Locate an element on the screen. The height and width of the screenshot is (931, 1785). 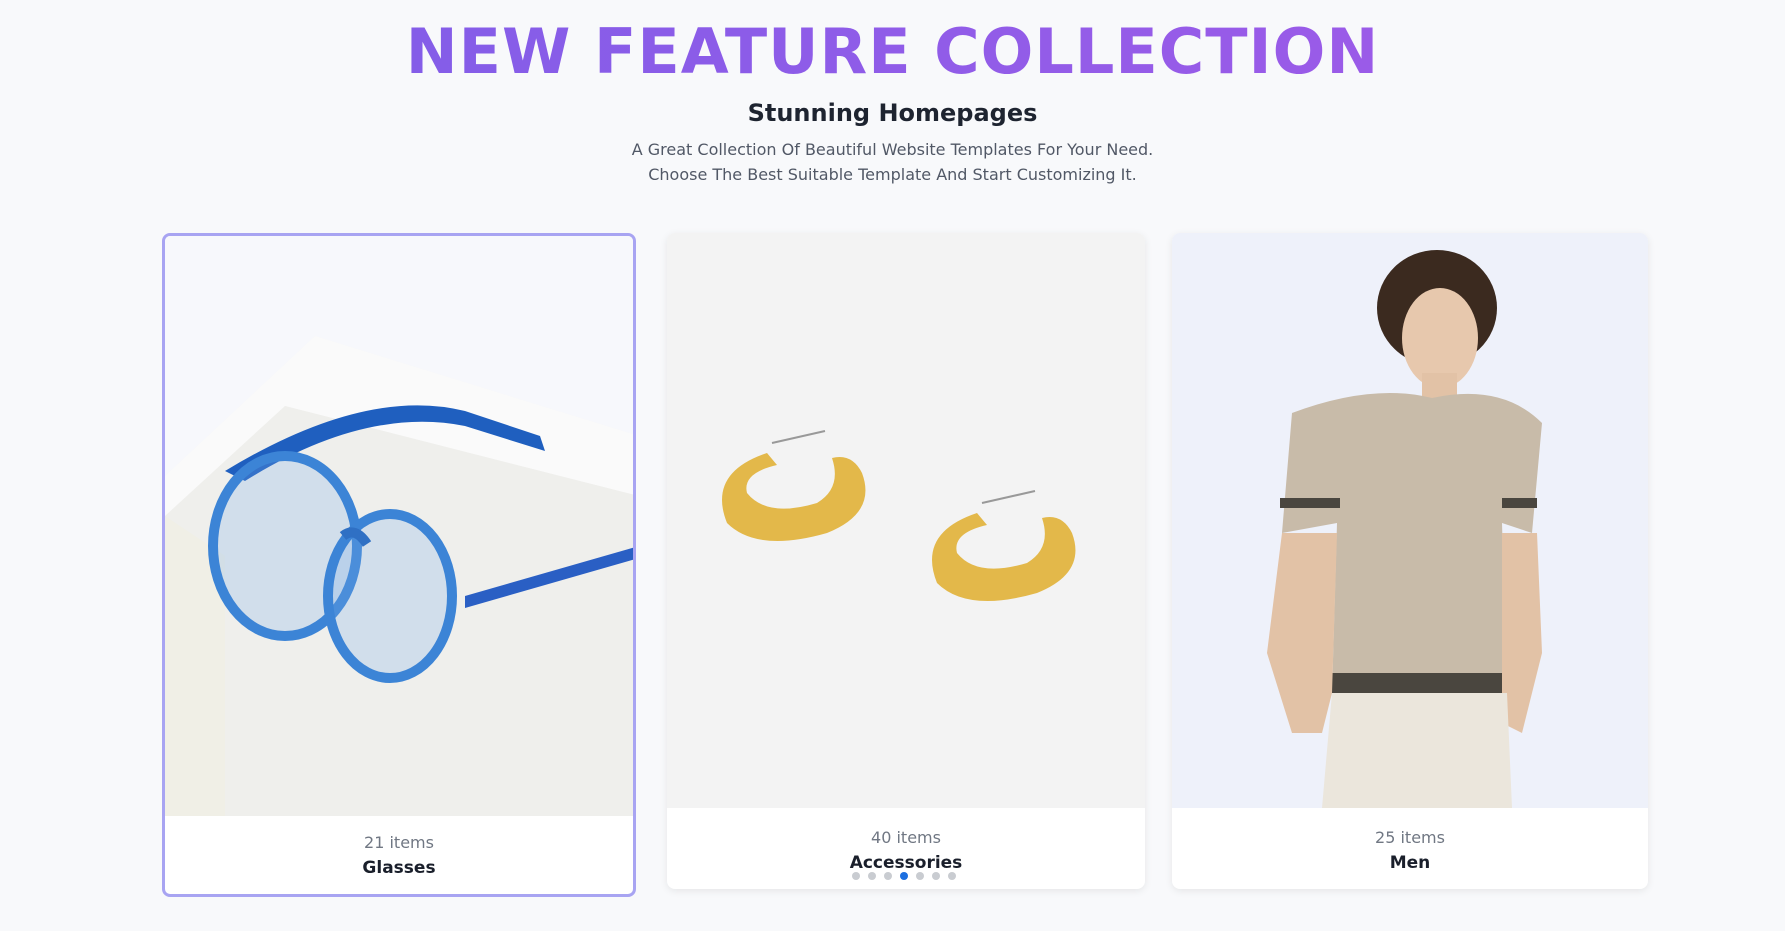
card-item-count: 40 items is located at coordinates (906, 837).